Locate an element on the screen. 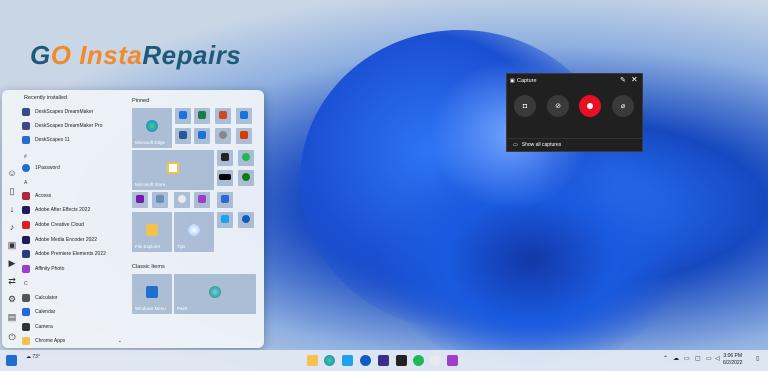 The width and height of the screenshot is (768, 371). tile-1password is located at coordinates (246, 220).